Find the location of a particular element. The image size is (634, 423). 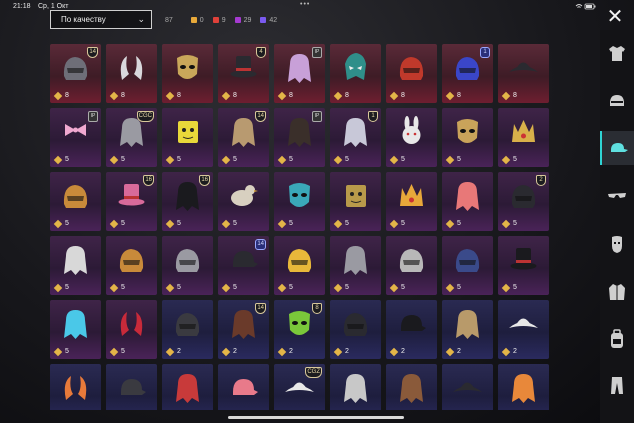

tier-count-gold: 0 is located at coordinates (197, 20).